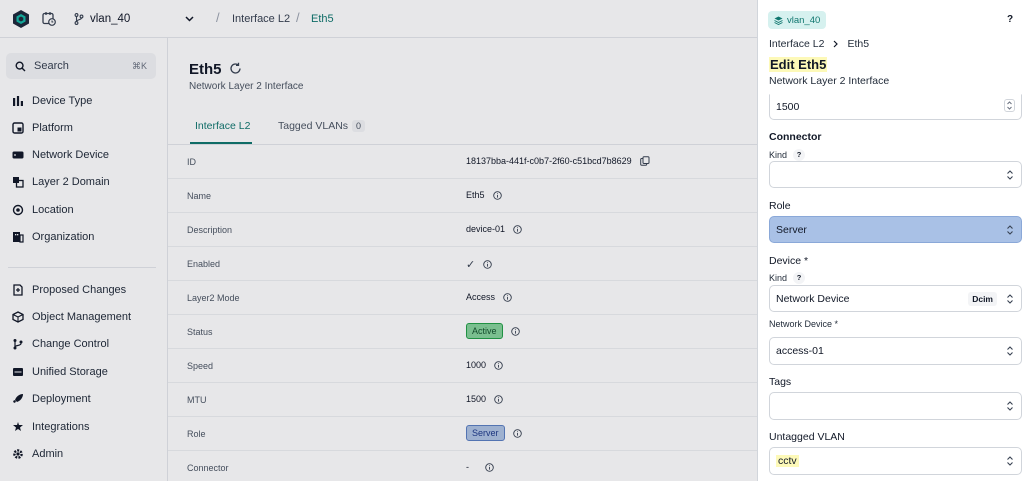 The height and width of the screenshot is (481, 1024). What do you see at coordinates (789, 261) in the screenshot?
I see `device-label: Device *` at bounding box center [789, 261].